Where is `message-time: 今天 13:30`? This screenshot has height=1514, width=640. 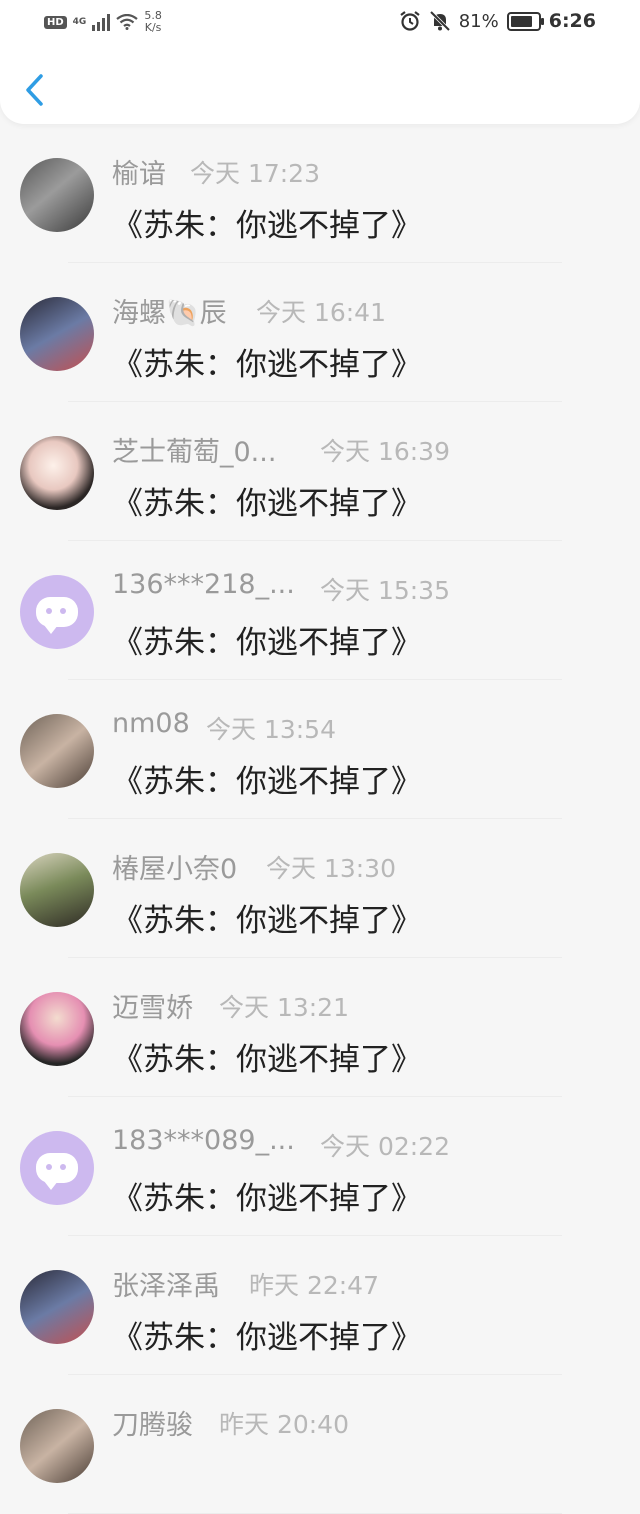
message-time: 今天 13:30 is located at coordinates (331, 868).